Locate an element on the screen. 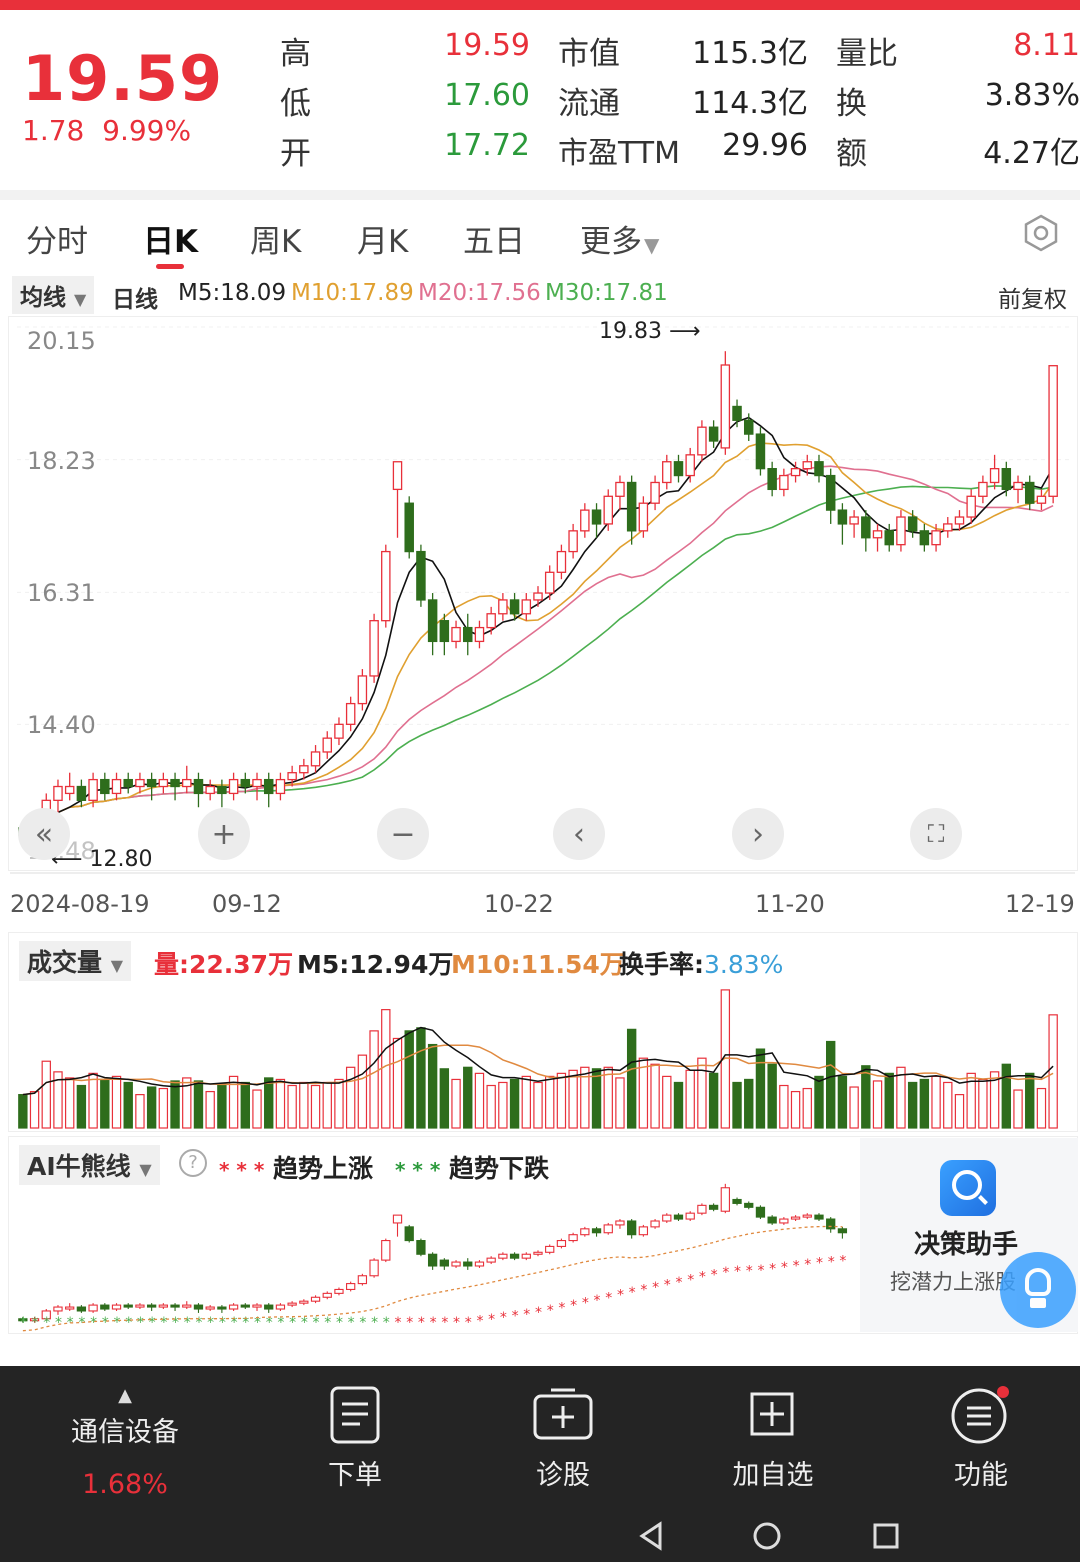 The width and height of the screenshot is (1080, 1562). nav-back-icon is located at coordinates (650, 1536).